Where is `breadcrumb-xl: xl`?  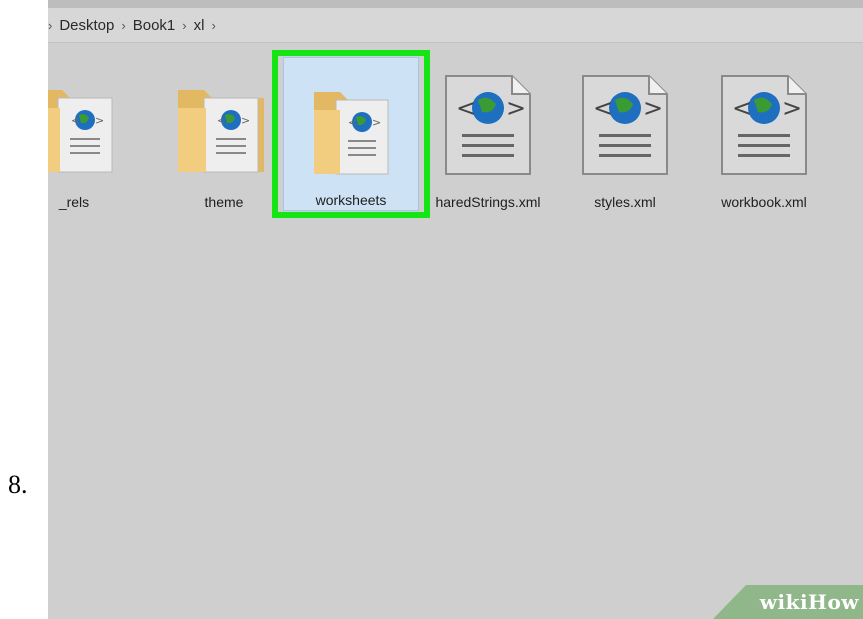
breadcrumb-xl: xl is located at coordinates (199, 25).